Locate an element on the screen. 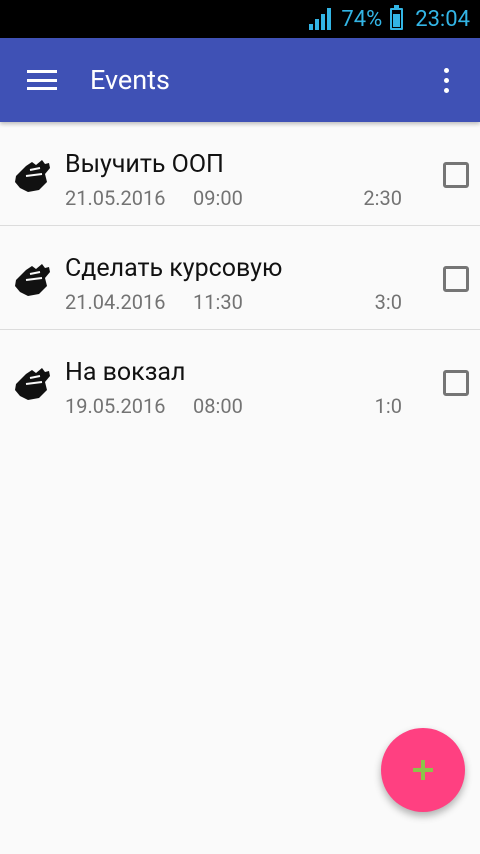 This screenshot has width=480, height=854. add-event-button is located at coordinates (423, 770).